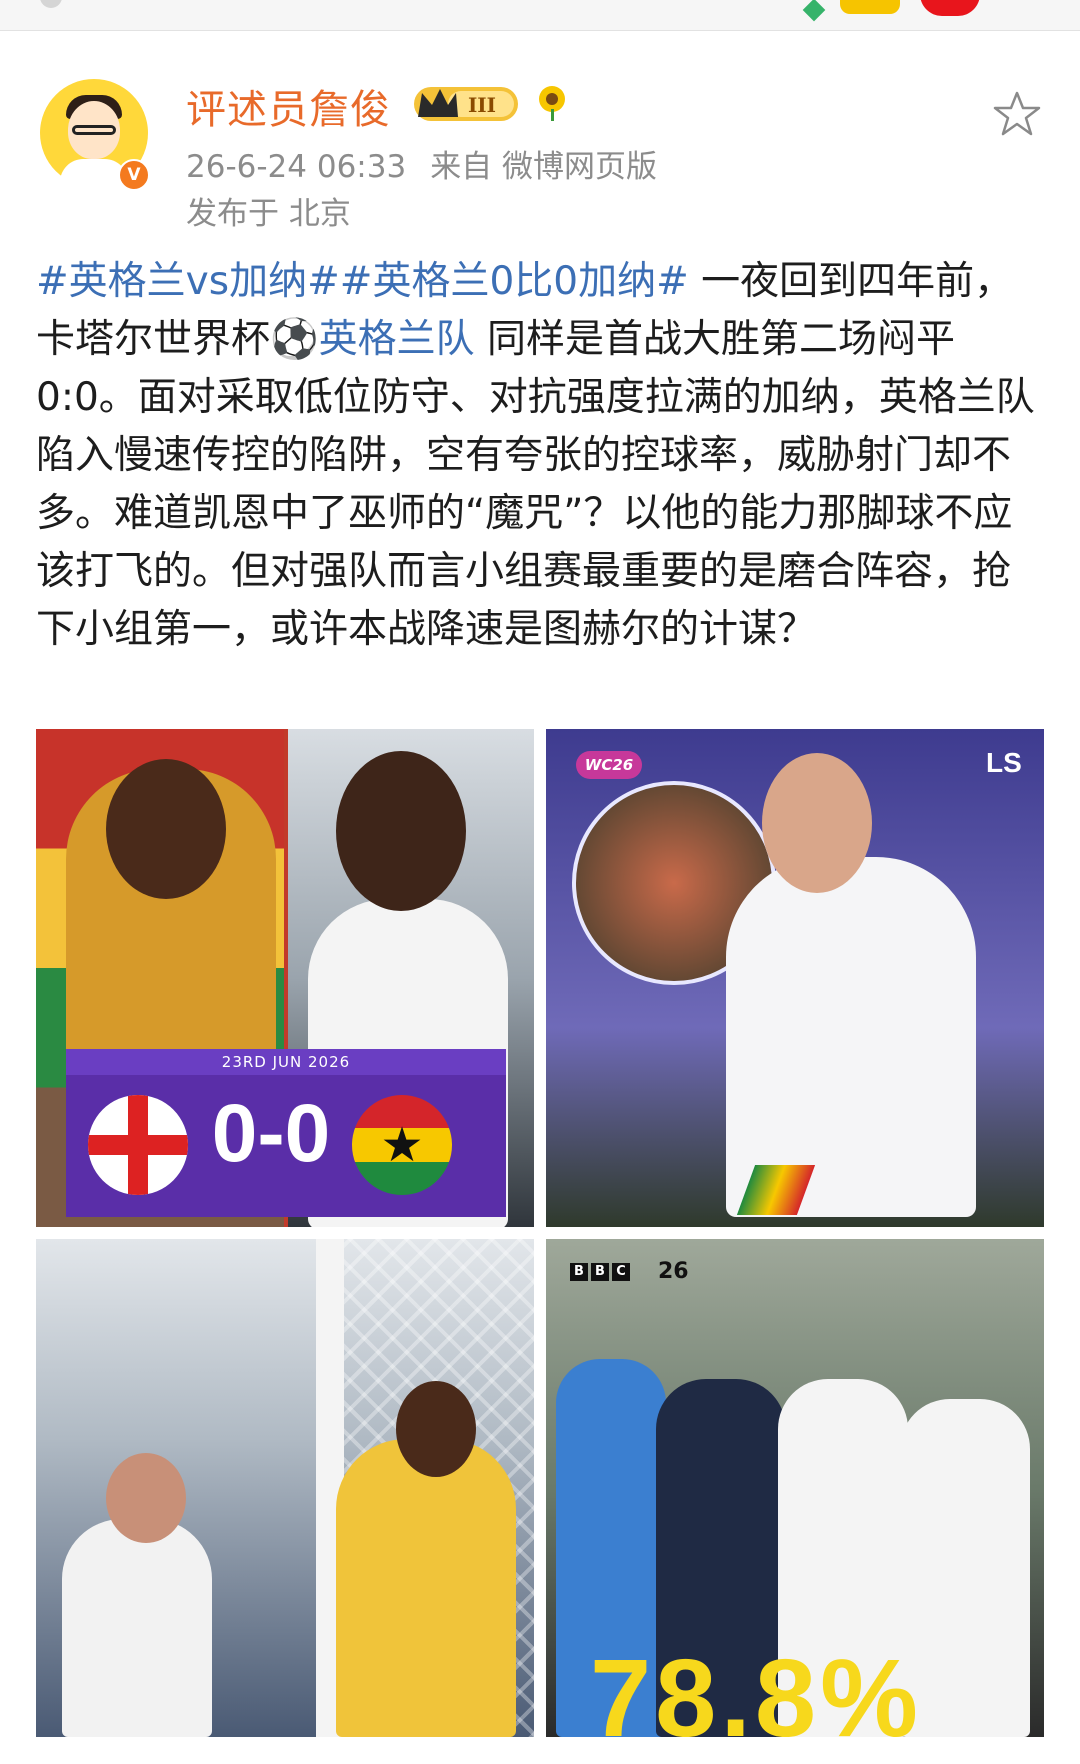 This screenshot has height=1764, width=1080. I want to click on ghana-flag-icon: ★, so click(402, 1145).